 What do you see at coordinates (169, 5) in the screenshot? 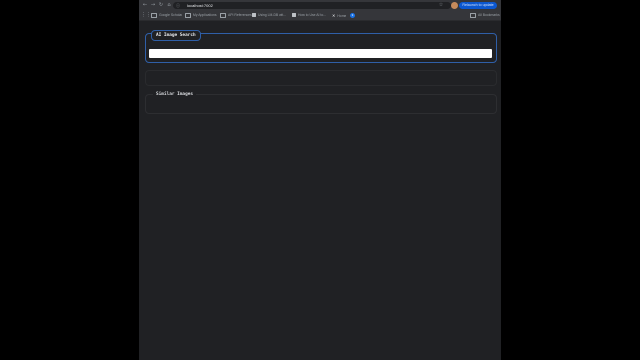
I see `home-icon: ⌂` at bounding box center [169, 5].